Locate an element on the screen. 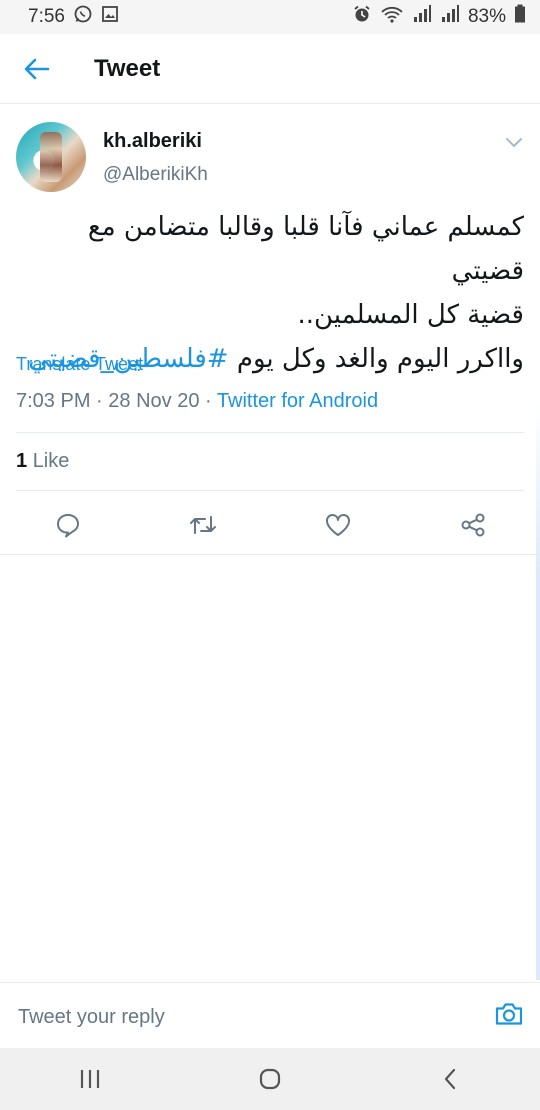 This screenshot has height=1110, width=540. camera-button is located at coordinates (509, 1014).